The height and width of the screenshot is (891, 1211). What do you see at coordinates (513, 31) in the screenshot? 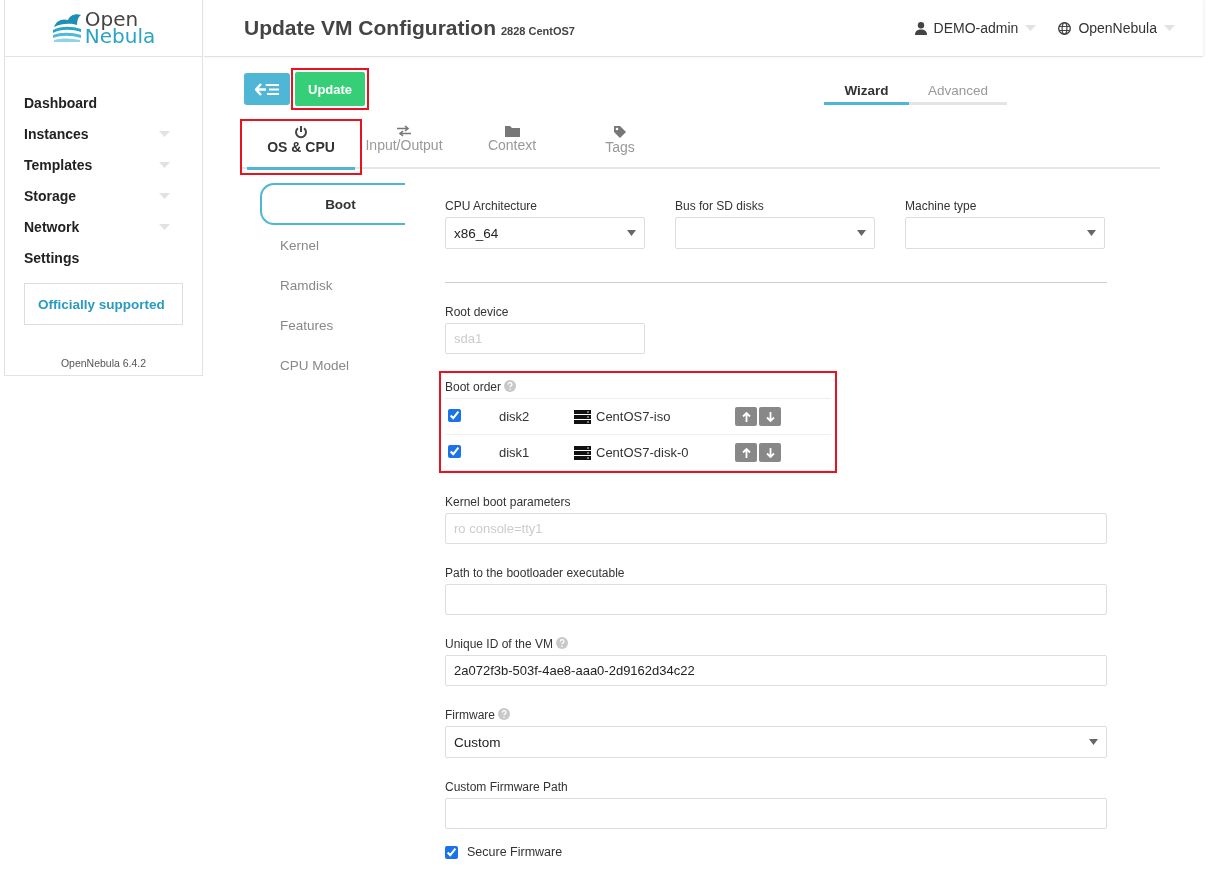
I see `vm-id: 2828` at bounding box center [513, 31].